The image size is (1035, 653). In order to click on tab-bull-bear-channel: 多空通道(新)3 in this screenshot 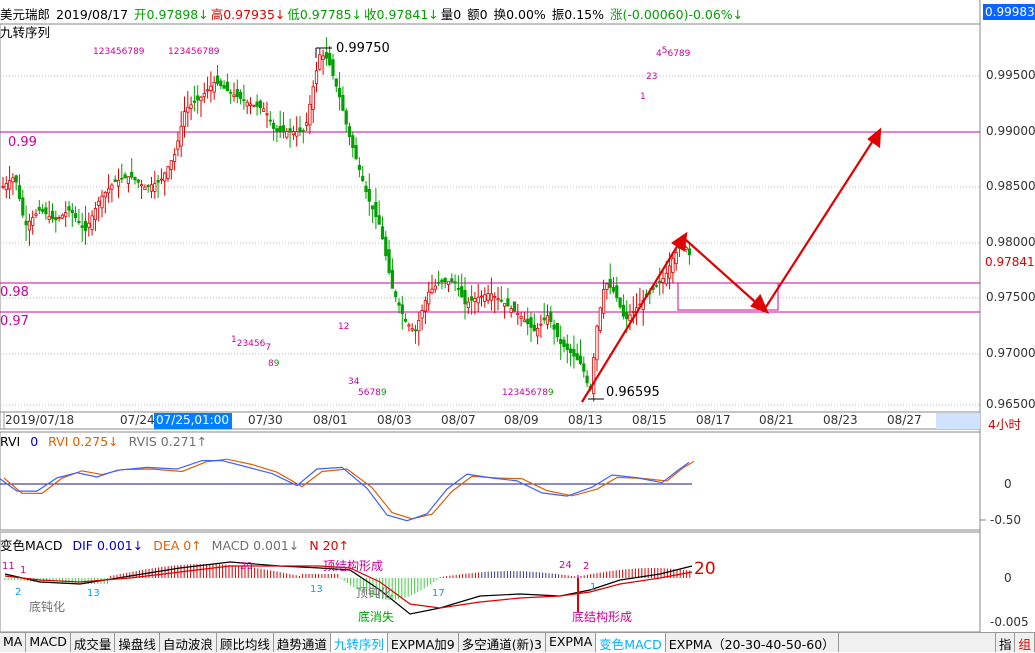, I will do `click(502, 642)`.